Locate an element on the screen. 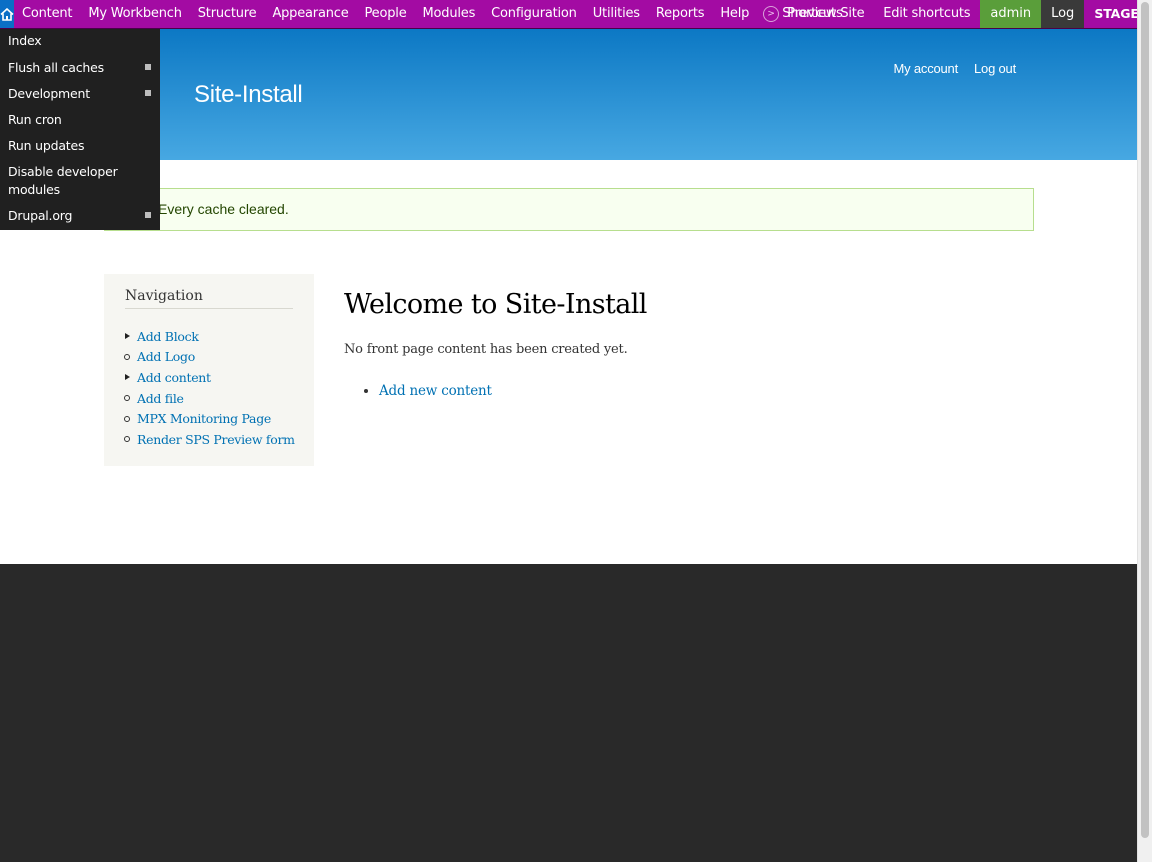 The height and width of the screenshot is (862, 1152). dropdown-item-run-updates: Run updates is located at coordinates (81, 146).